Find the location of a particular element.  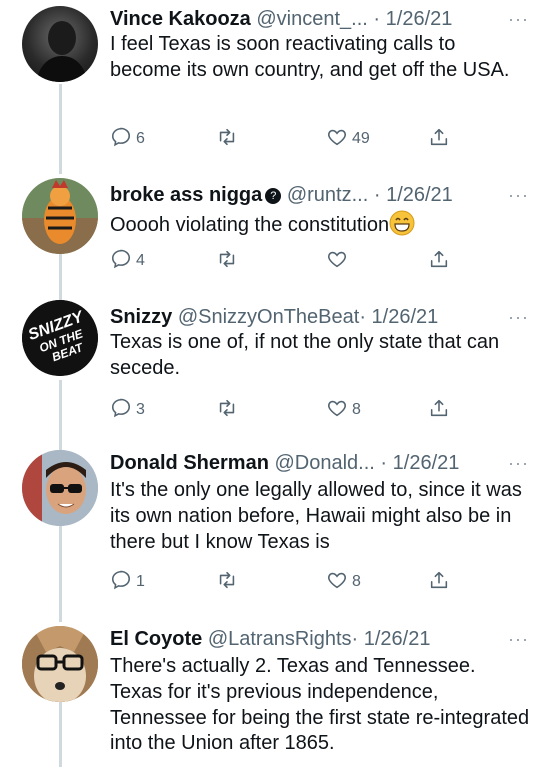

author-handle: @SnizzyOnTheBeat is located at coordinates (269, 317).